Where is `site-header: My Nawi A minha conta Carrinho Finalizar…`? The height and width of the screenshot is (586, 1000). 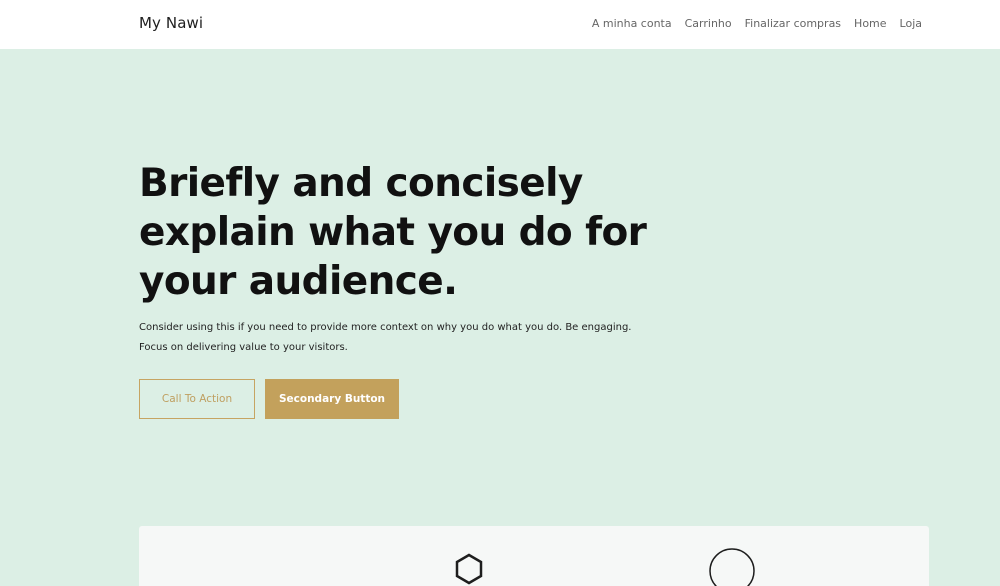 site-header: My Nawi A minha conta Carrinho Finalizar… is located at coordinates (500, 24).